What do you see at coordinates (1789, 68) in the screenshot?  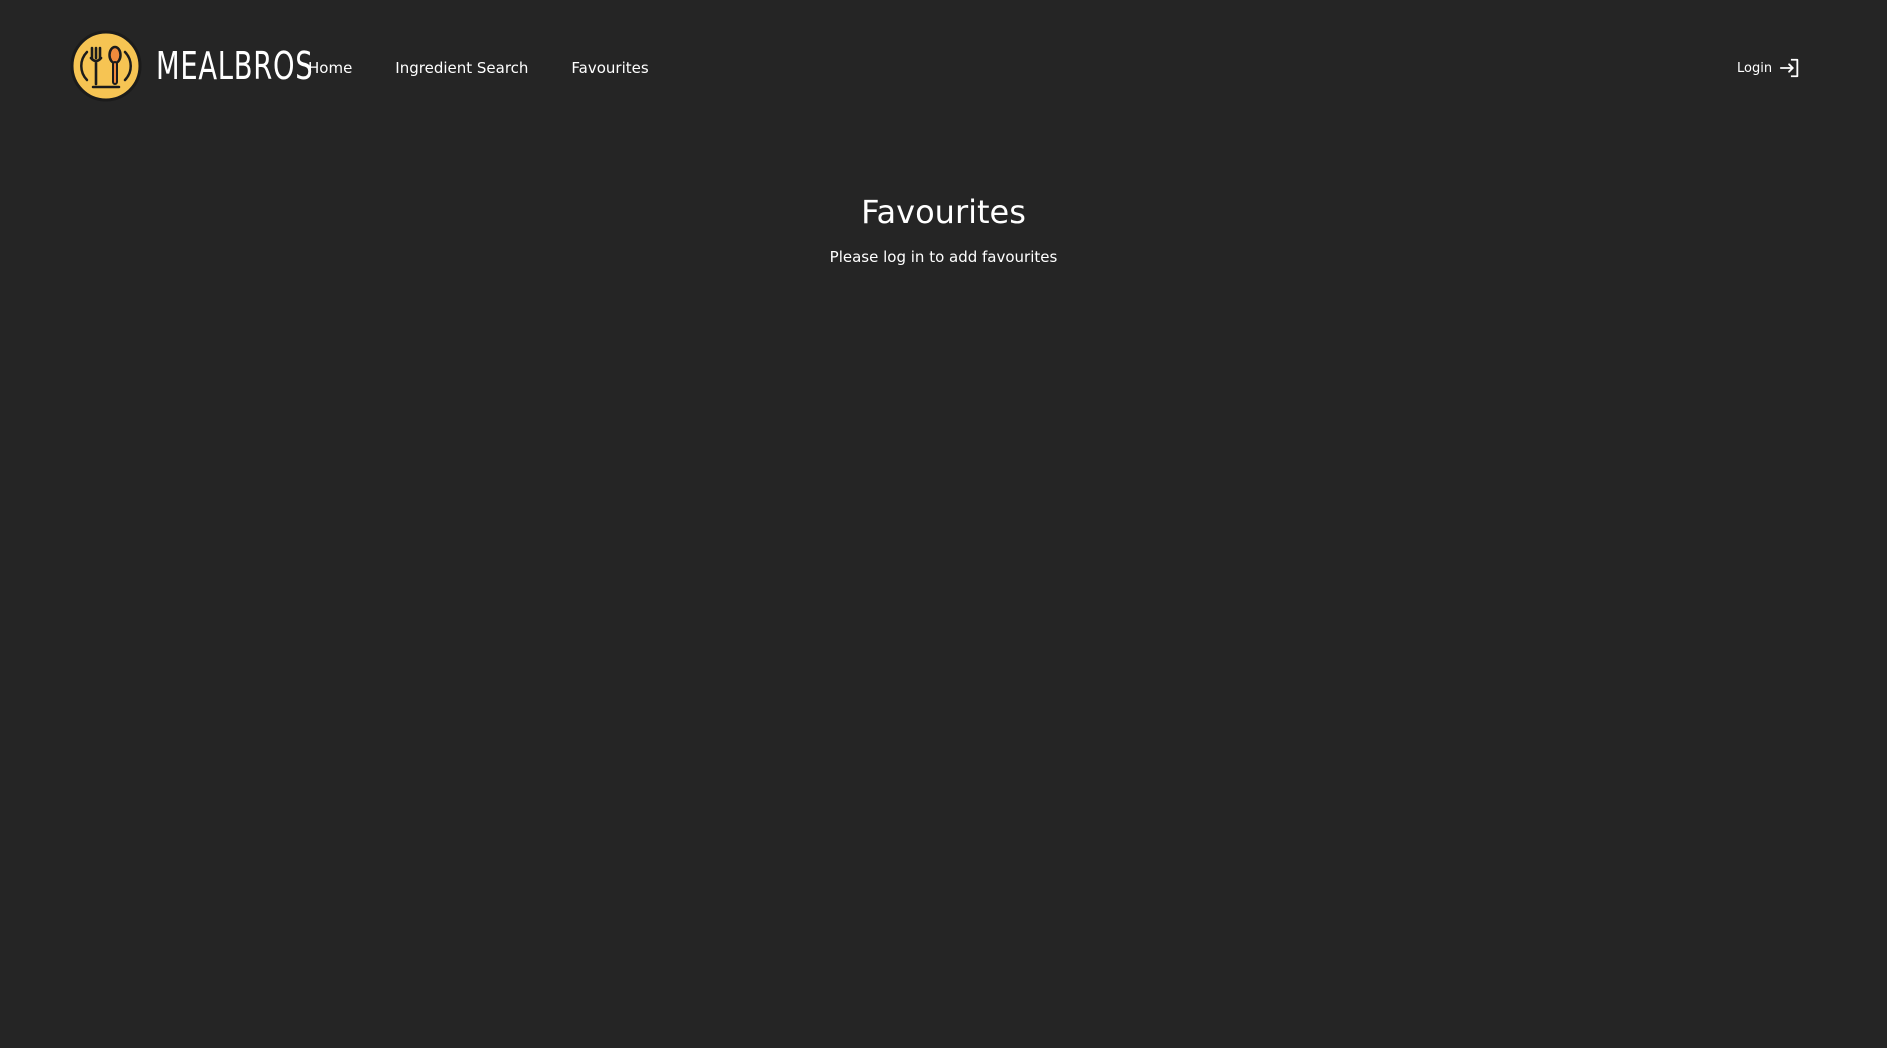 I see `login-arrow-icon` at bounding box center [1789, 68].